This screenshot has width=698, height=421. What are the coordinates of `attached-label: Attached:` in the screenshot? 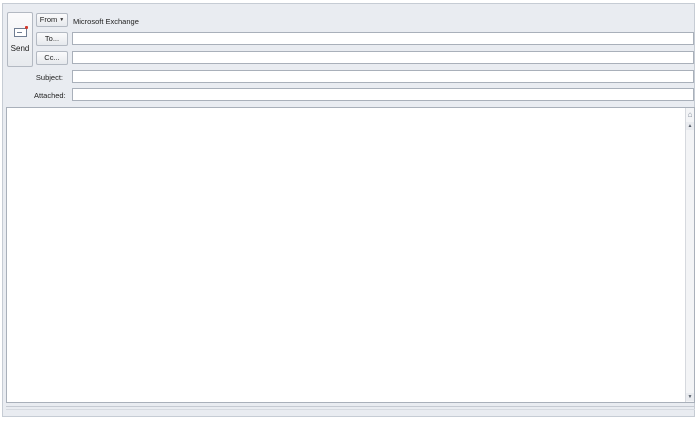 It's located at (50, 95).